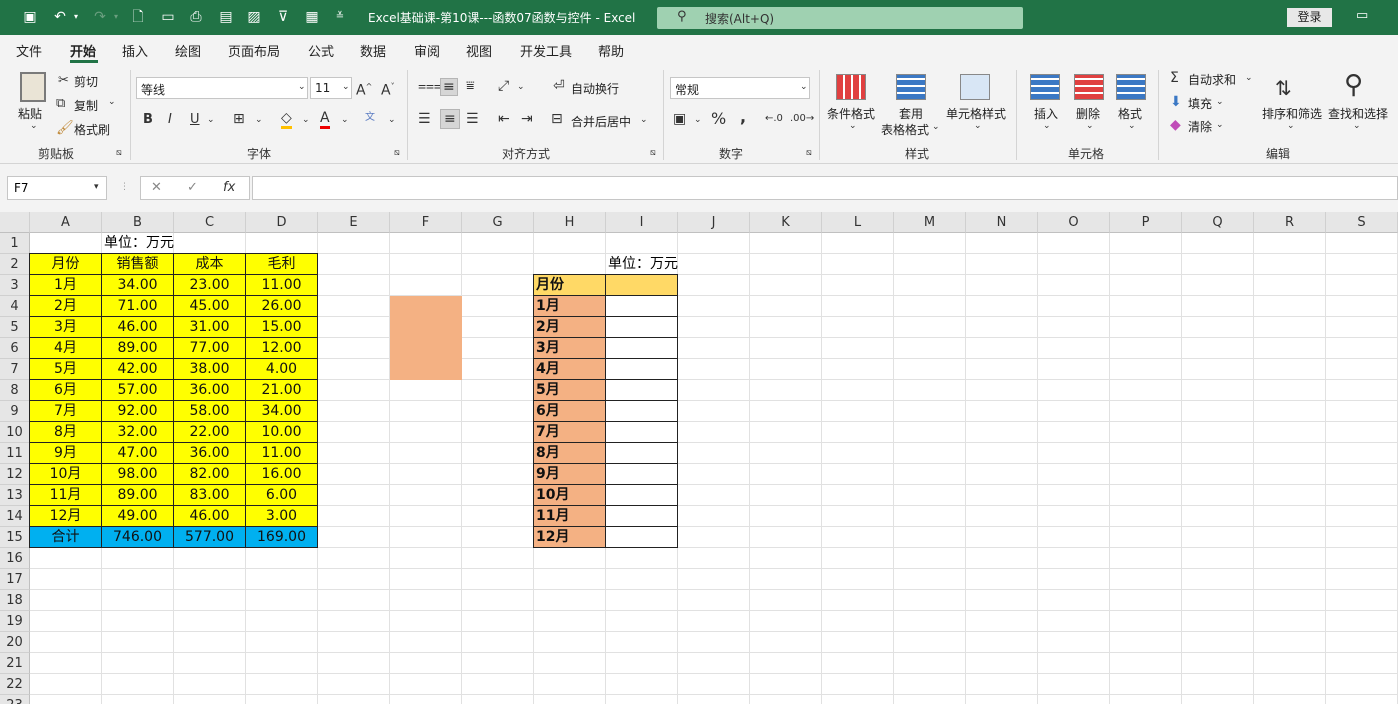 The height and width of the screenshot is (704, 1398). I want to click on total-cell: 746.00, so click(137, 537).